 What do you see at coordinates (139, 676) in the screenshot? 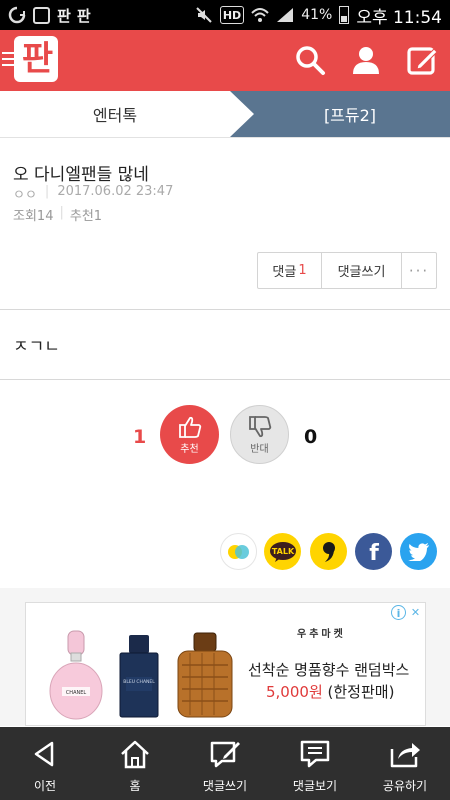
I see `perfume-bottle-image: BLEU CHANEL` at bounding box center [139, 676].